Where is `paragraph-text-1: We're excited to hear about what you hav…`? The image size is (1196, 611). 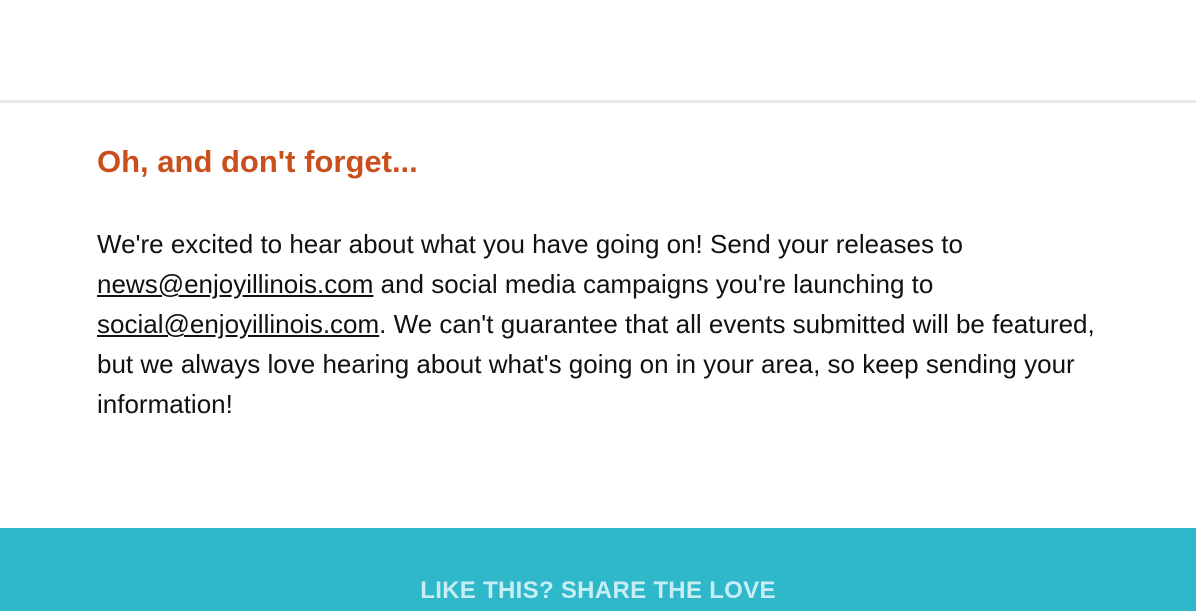
paragraph-text-1: We're excited to hear about what you hav… is located at coordinates (530, 244).